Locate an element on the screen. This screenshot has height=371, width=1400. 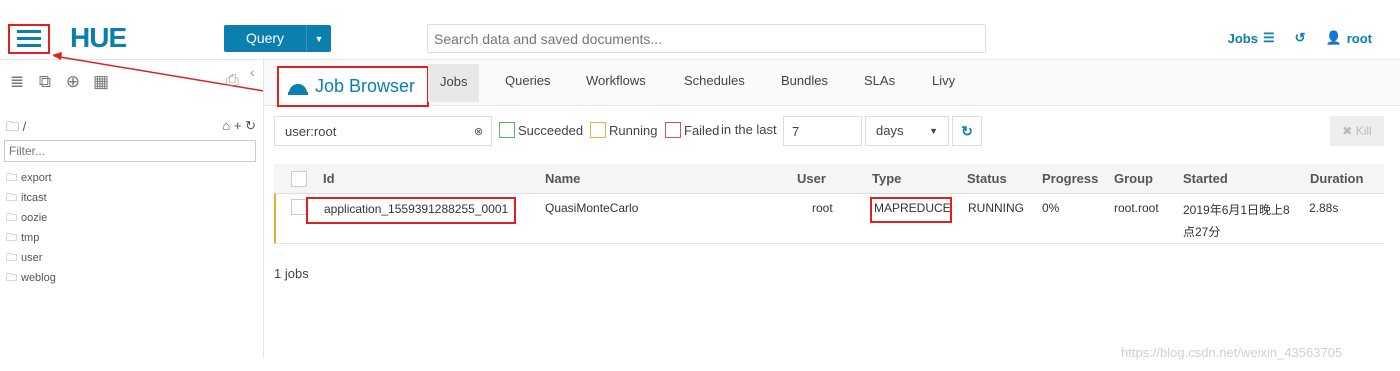
query-button: Query ▼ is located at coordinates (277, 38).